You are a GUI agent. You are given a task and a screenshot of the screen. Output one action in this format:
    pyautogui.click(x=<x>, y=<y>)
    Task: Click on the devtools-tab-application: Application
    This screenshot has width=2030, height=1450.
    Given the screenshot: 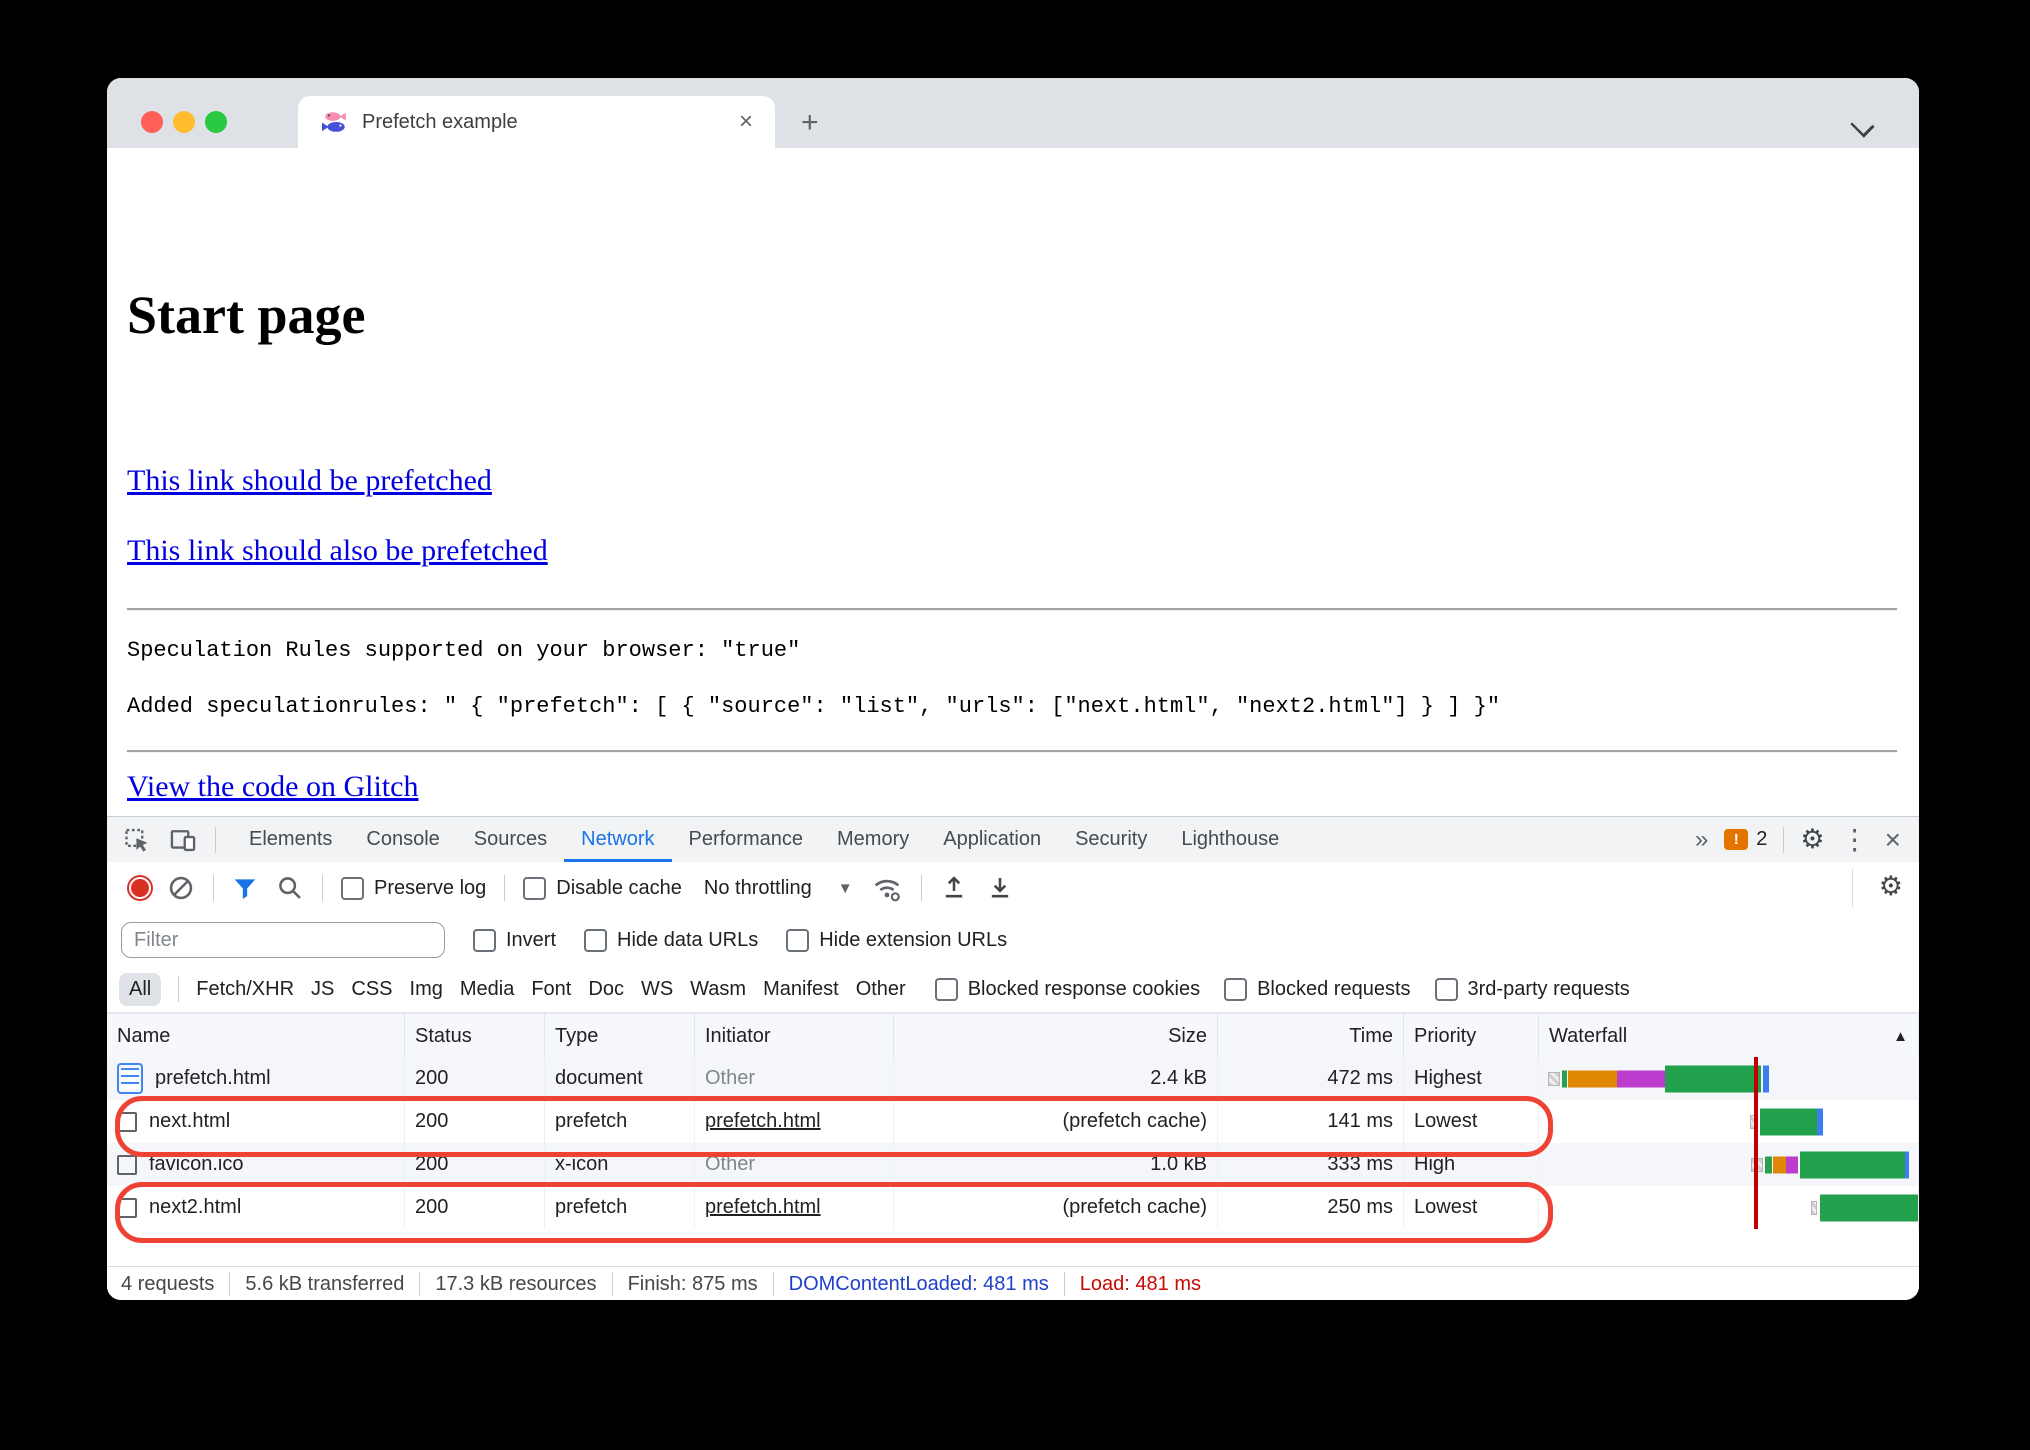 What is the action you would take?
    pyautogui.click(x=992, y=839)
    